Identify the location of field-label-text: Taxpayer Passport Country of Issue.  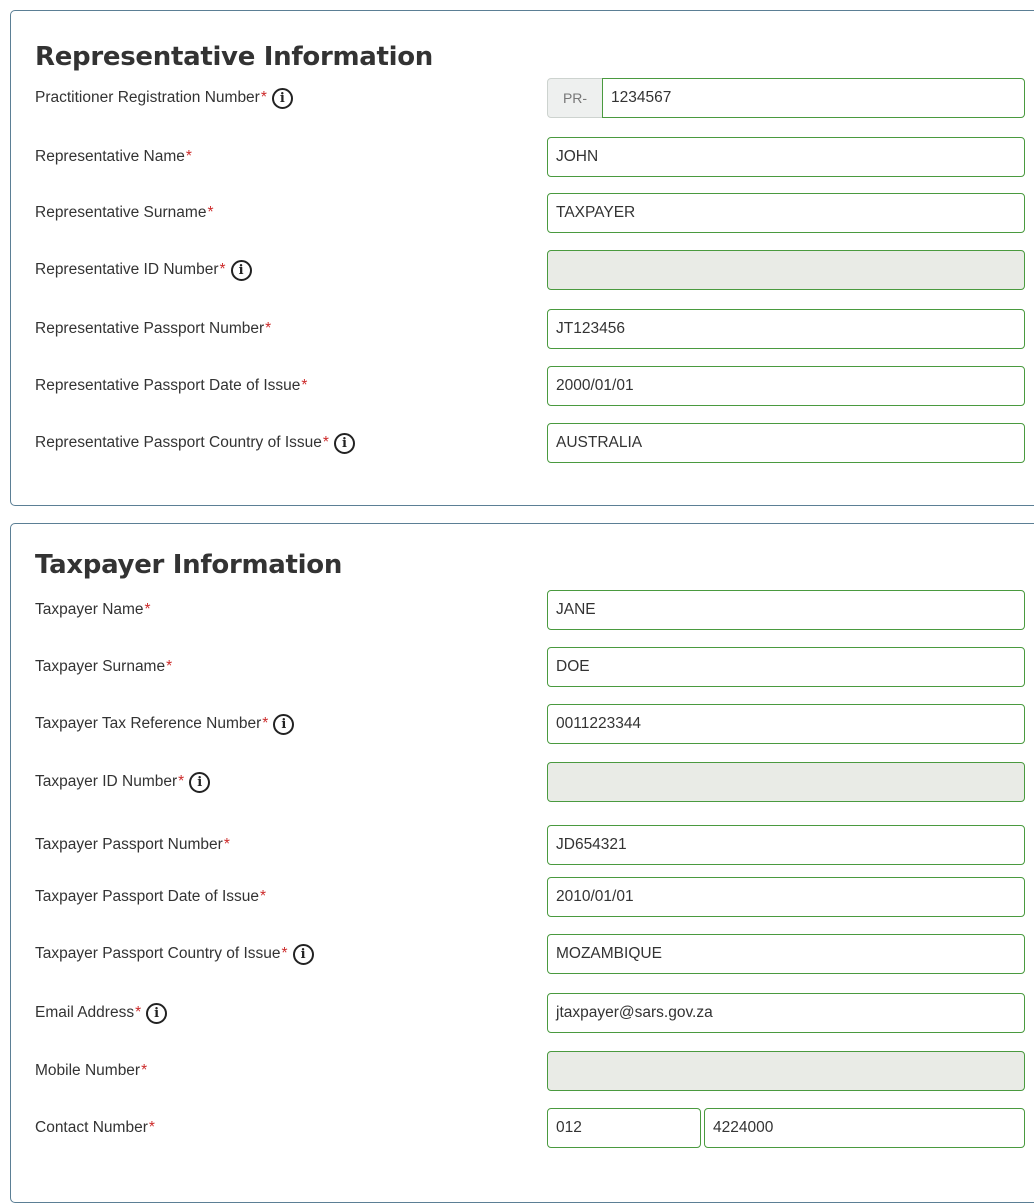
(158, 953).